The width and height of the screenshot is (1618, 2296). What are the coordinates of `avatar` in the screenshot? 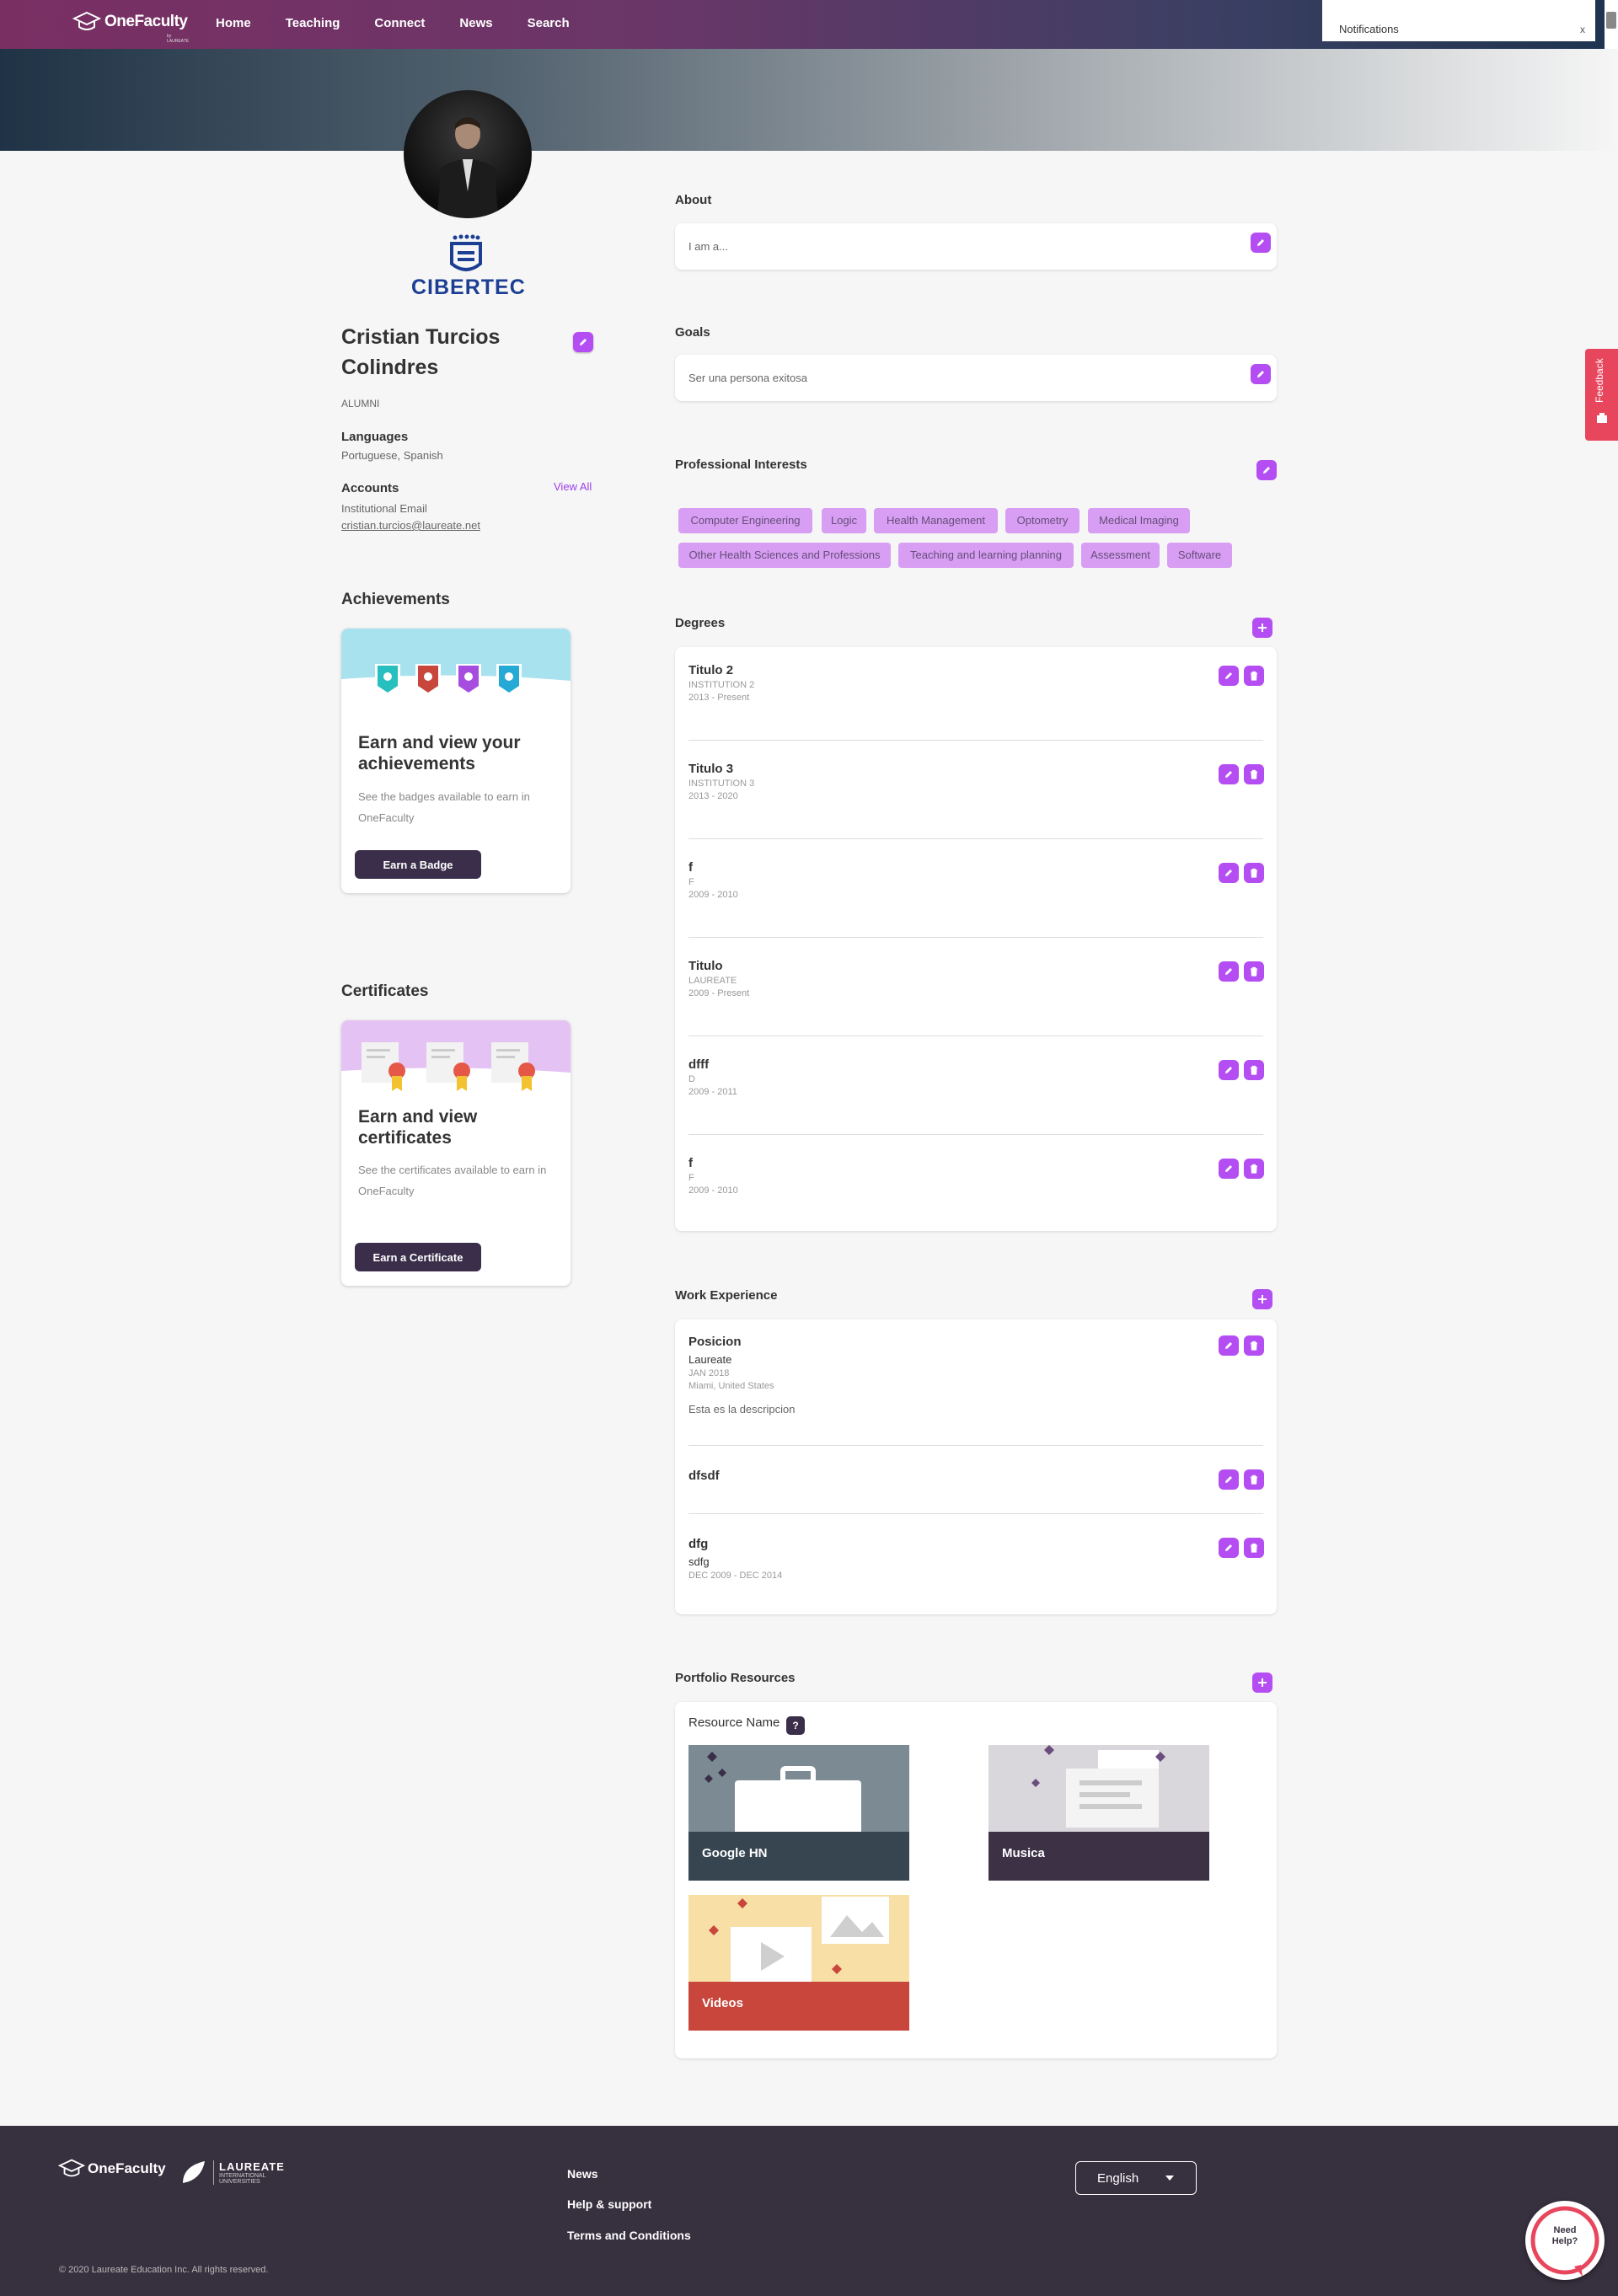 It's located at (468, 154).